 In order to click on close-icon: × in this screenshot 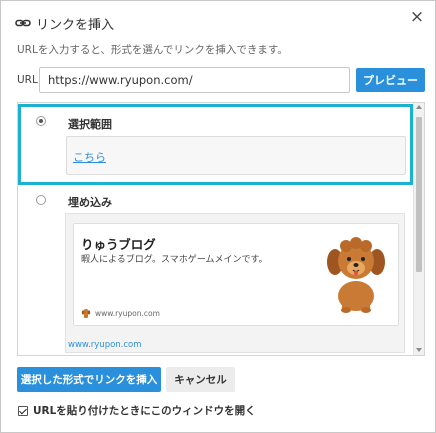, I will do `click(417, 17)`.